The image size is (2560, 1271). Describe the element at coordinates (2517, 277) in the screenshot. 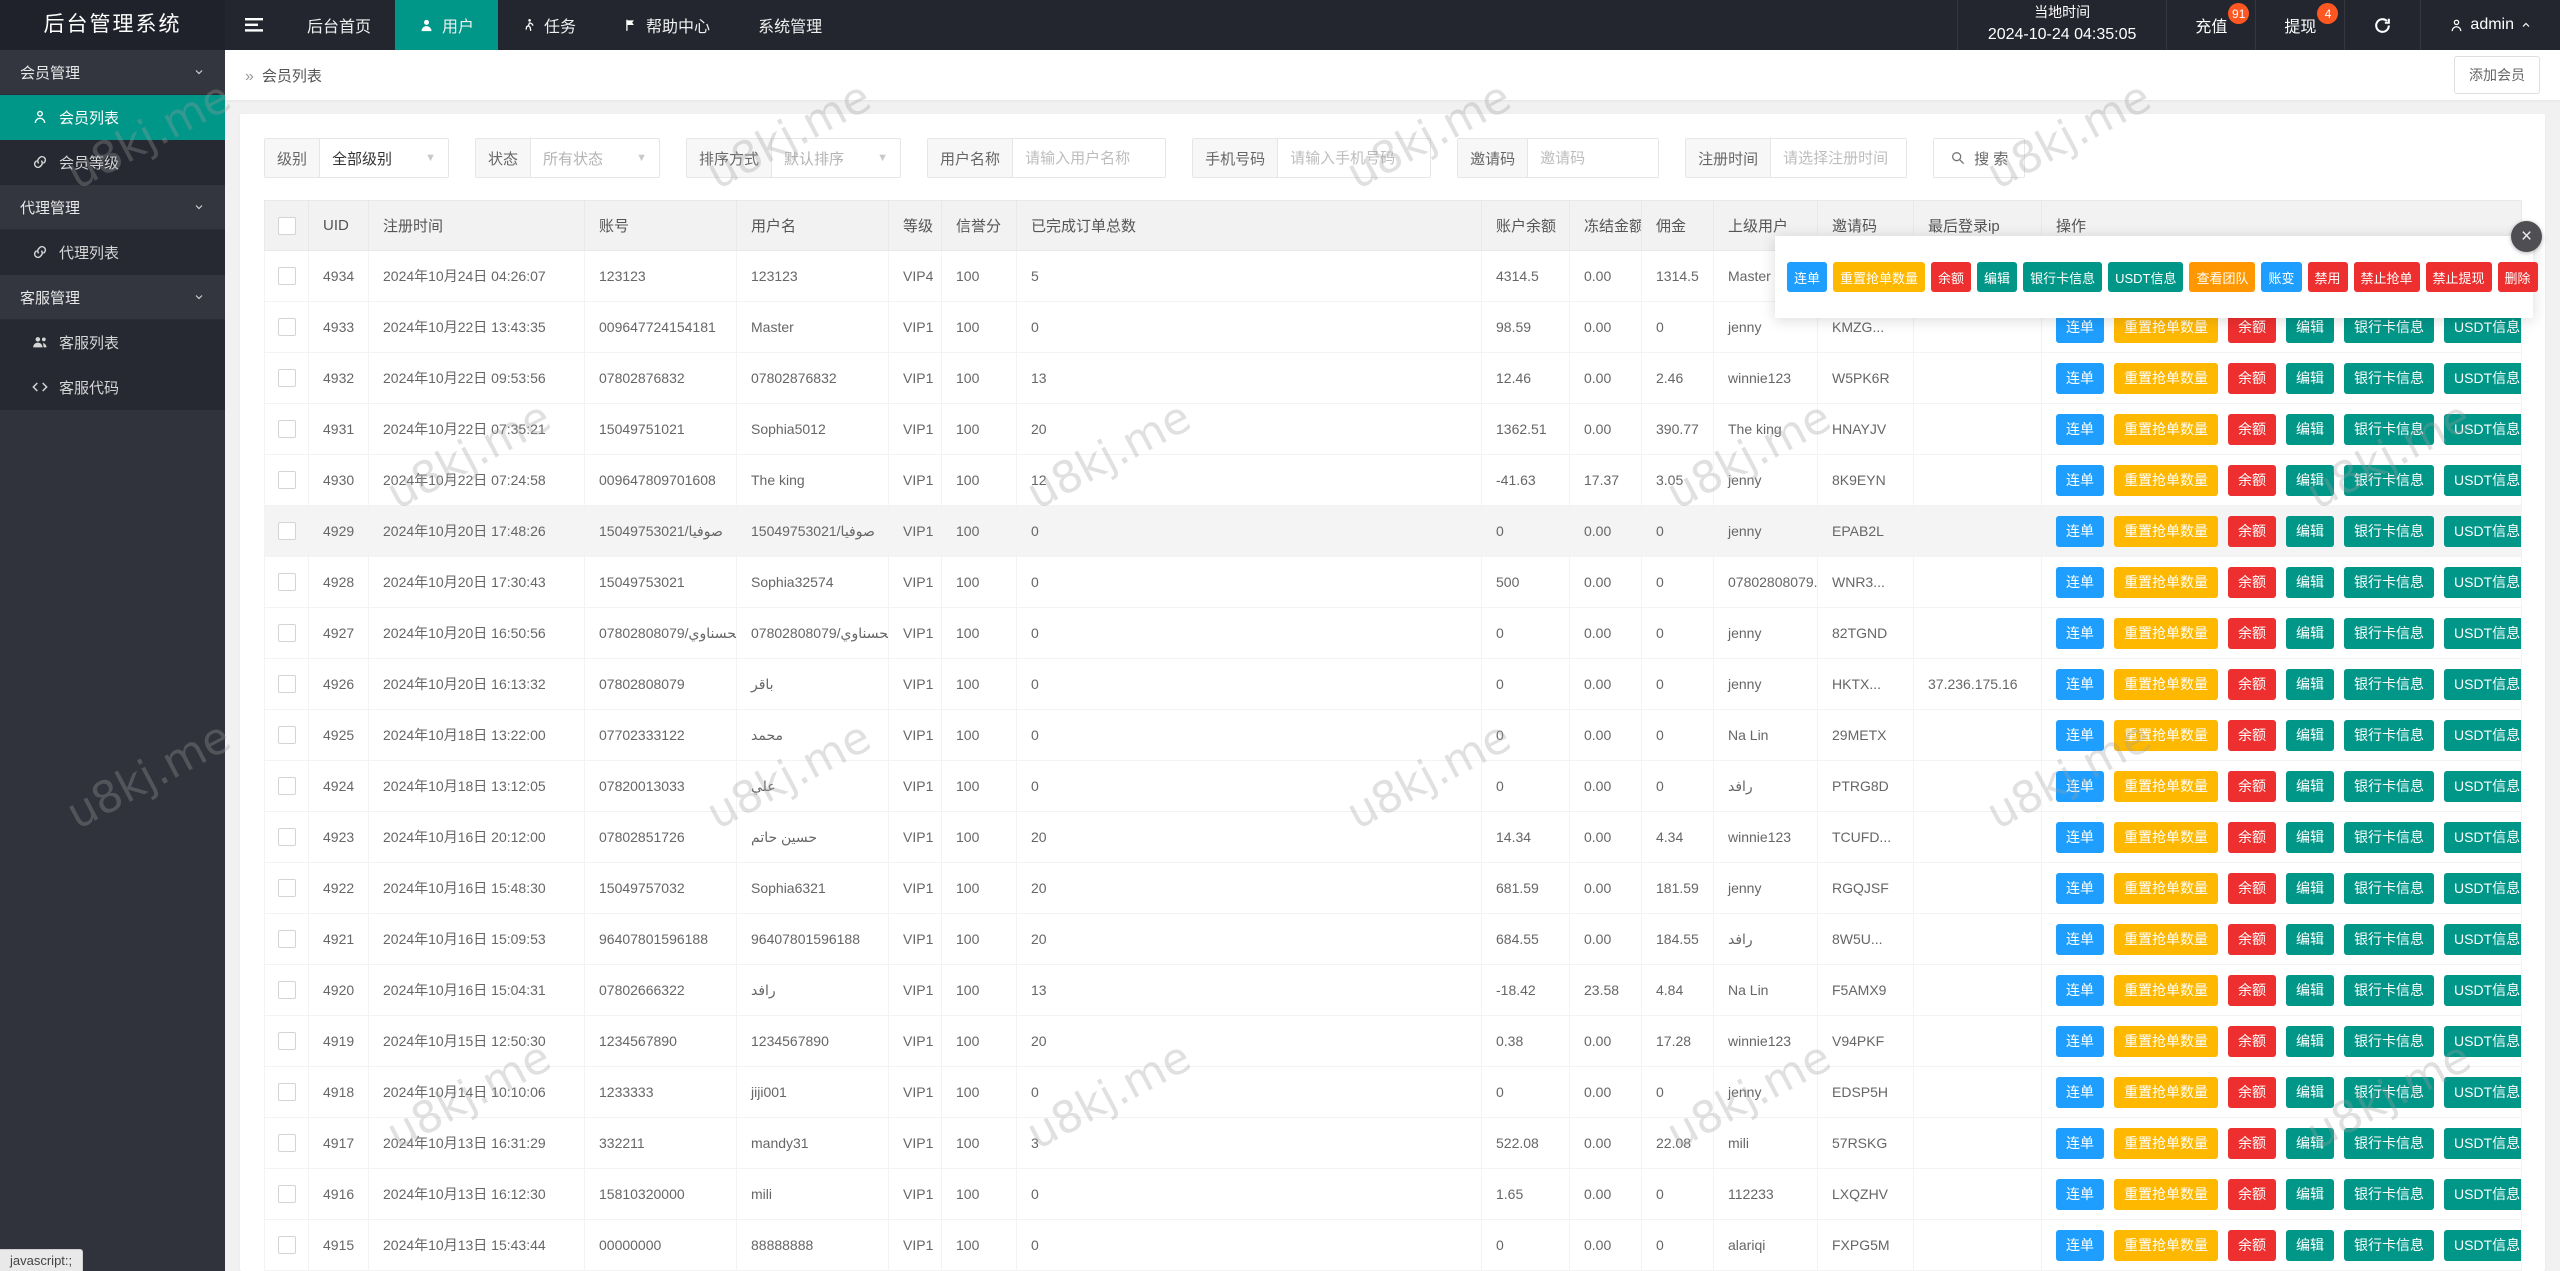

I see `action-button: 删除` at that location.